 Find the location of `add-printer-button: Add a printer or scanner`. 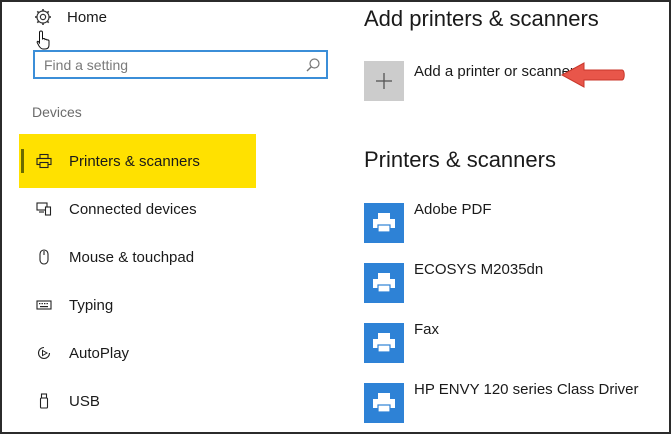

add-printer-button: Add a printer or scanner is located at coordinates (469, 81).